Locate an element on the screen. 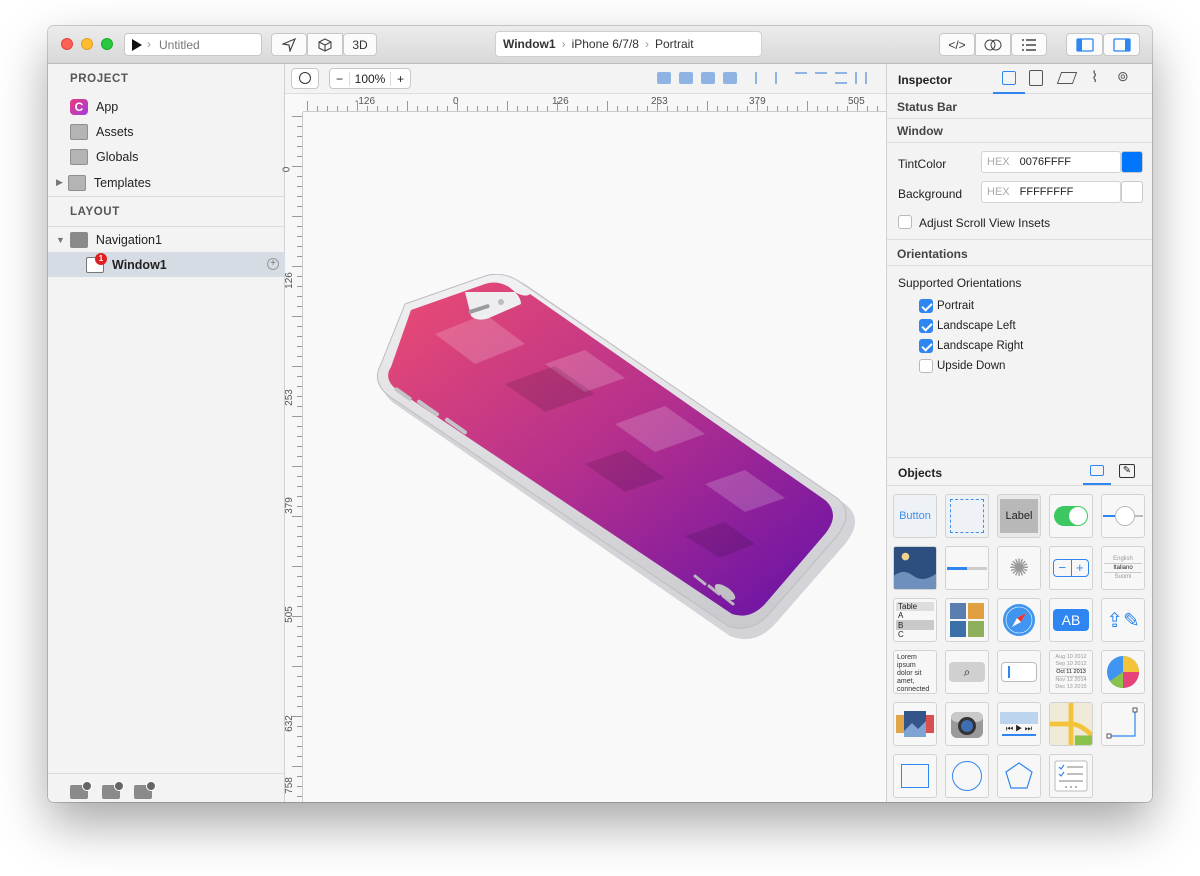 This screenshot has height=876, width=1200. attributes-tab is located at coordinates (1009, 79).